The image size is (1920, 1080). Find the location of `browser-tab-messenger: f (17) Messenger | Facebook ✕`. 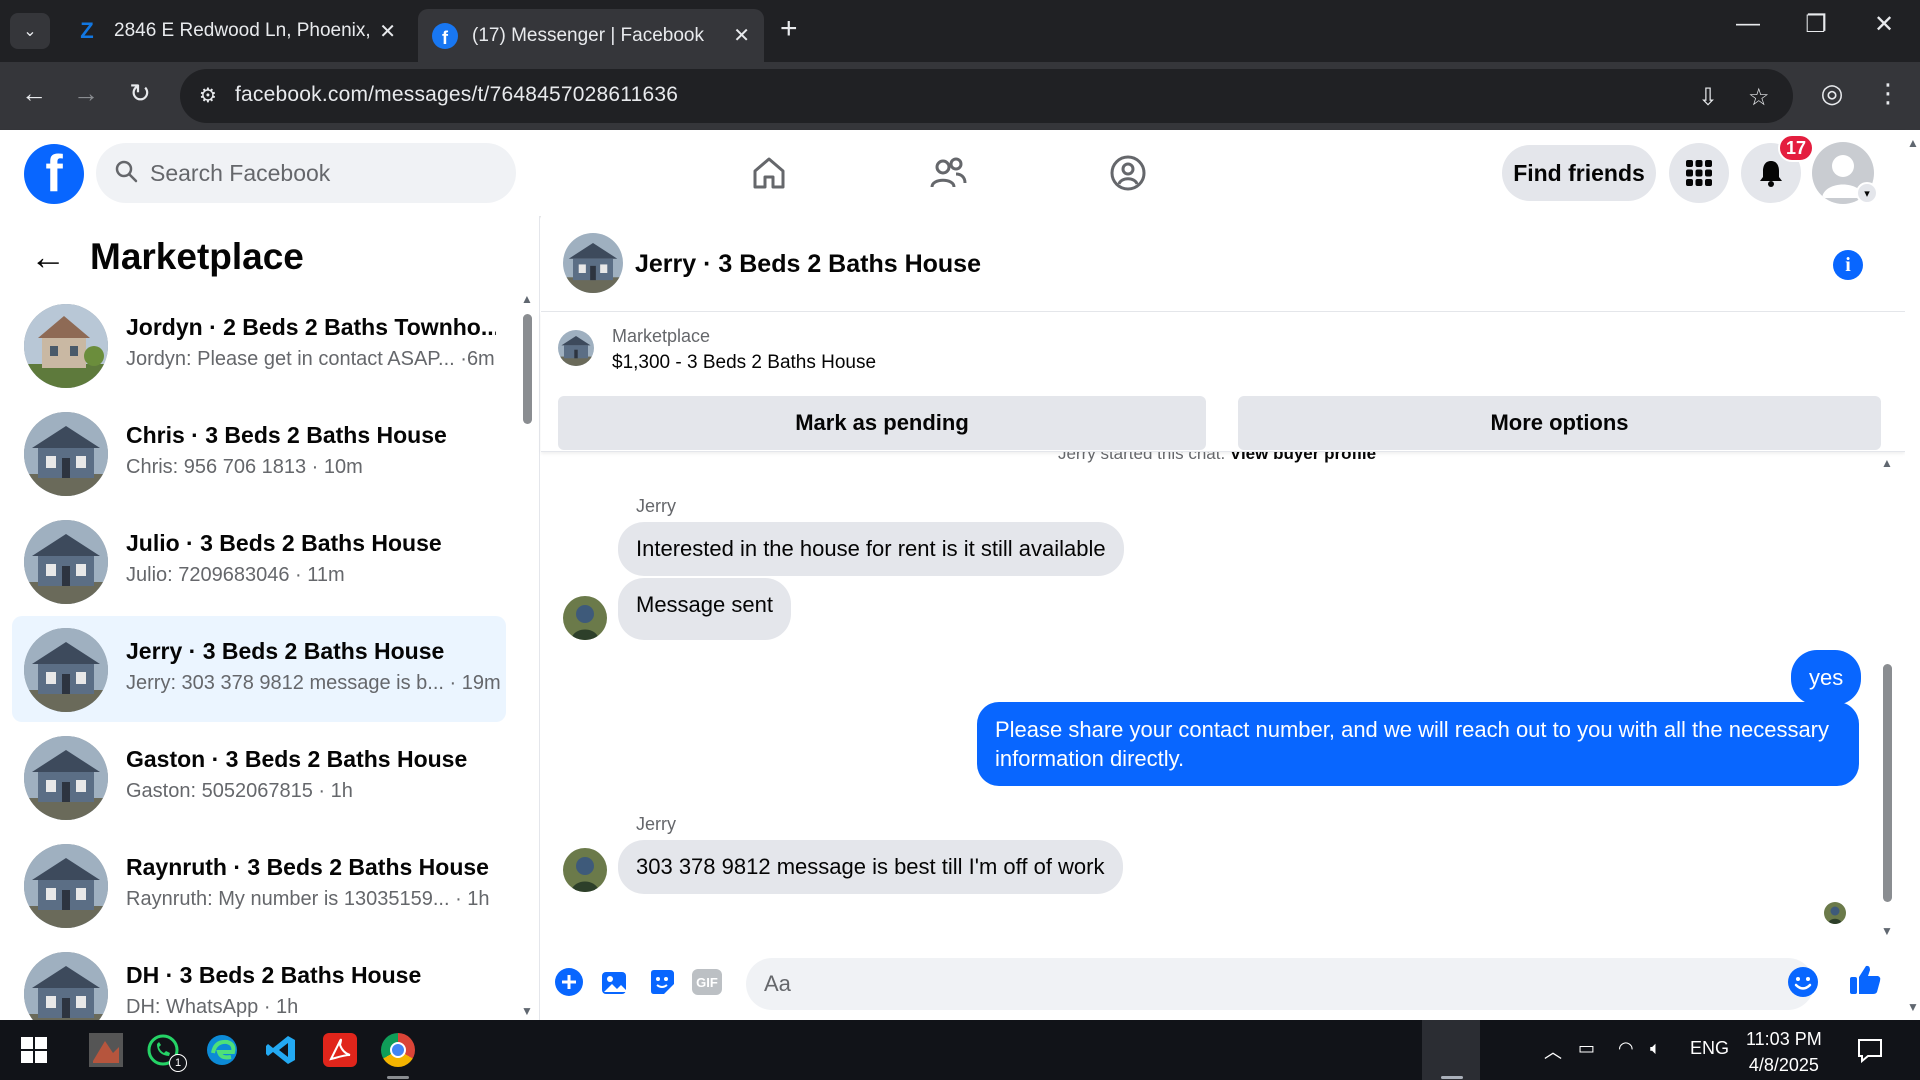

browser-tab-messenger: f (17) Messenger | Facebook ✕ is located at coordinates (591, 35).